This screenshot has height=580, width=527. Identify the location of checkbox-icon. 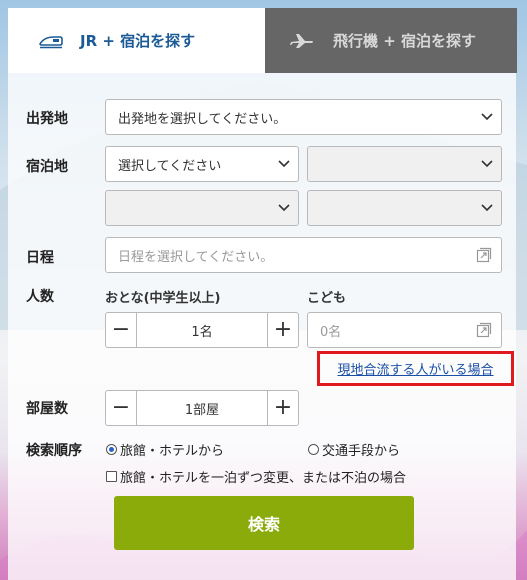
(111, 476).